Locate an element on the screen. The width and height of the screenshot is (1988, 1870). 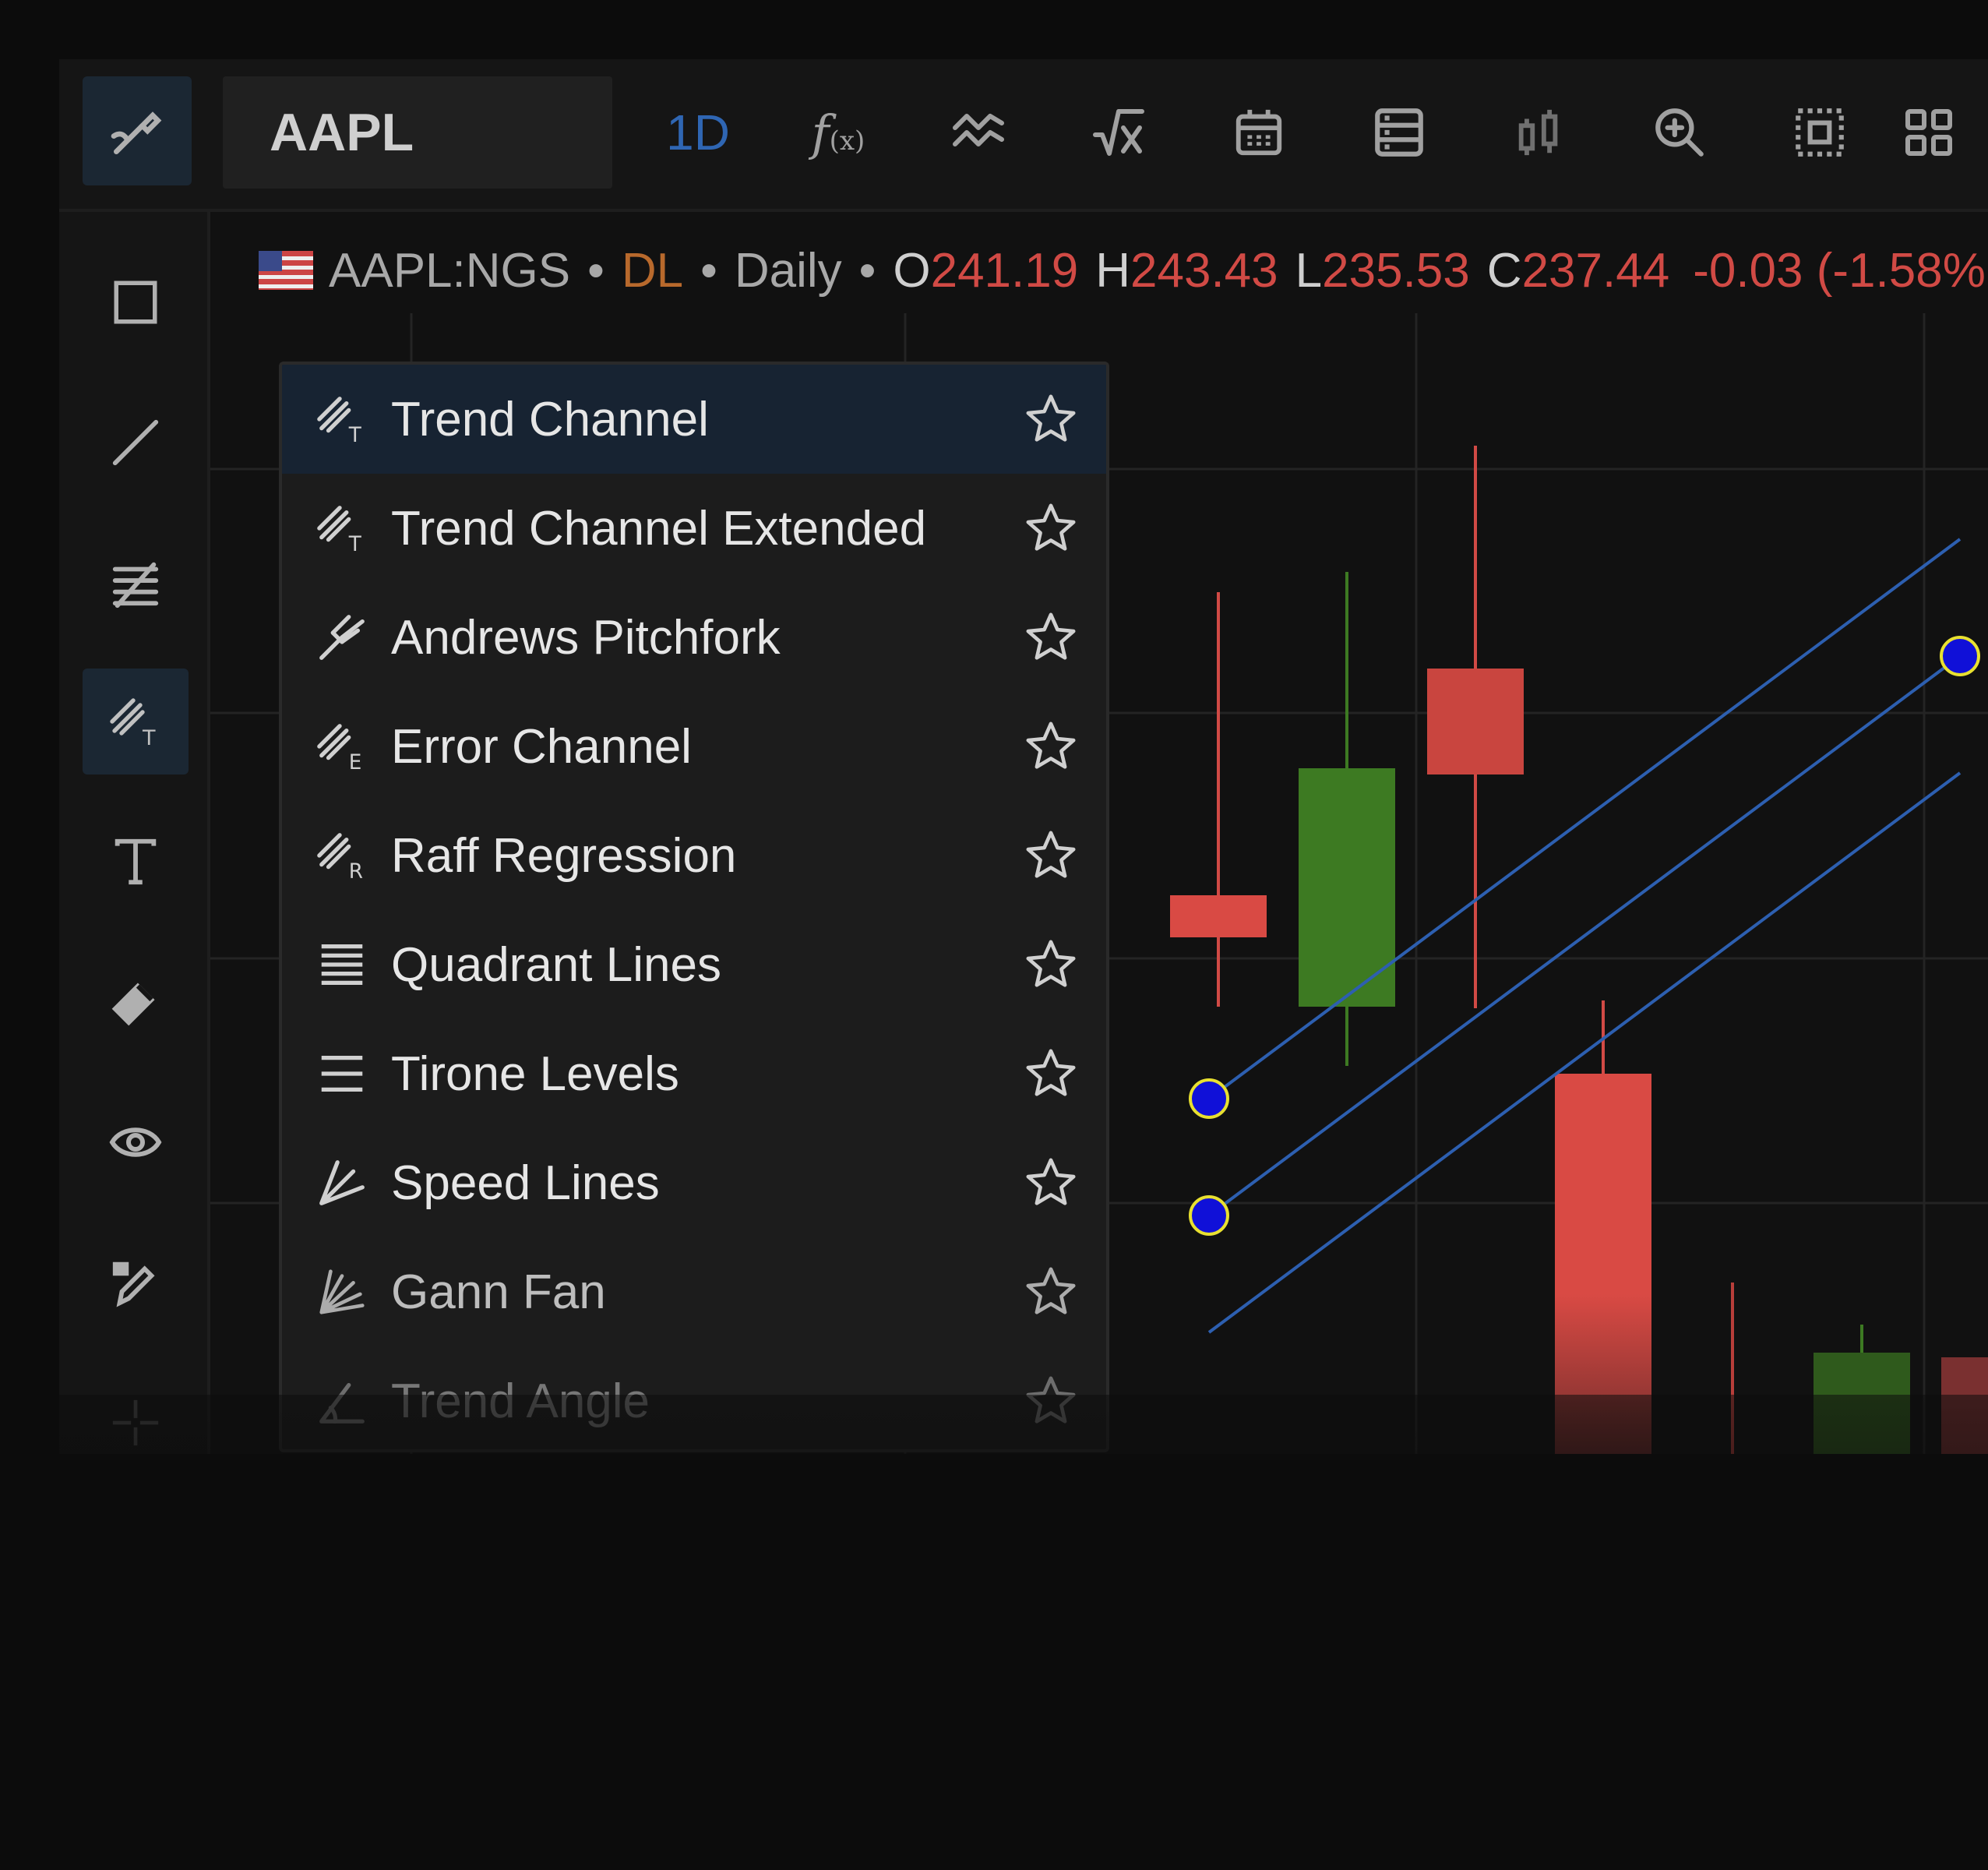
select-area-button is located at coordinates (1819, 132).